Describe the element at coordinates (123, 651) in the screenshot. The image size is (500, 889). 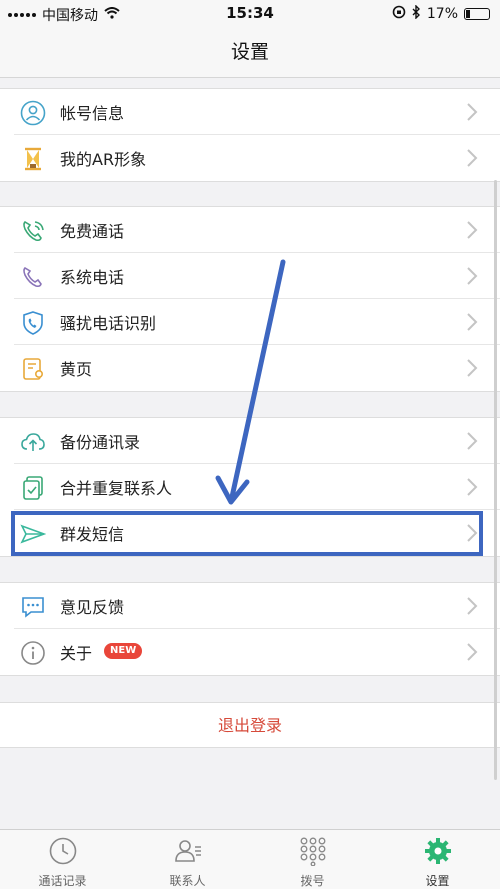
I see `new-badge: NEW` at that location.